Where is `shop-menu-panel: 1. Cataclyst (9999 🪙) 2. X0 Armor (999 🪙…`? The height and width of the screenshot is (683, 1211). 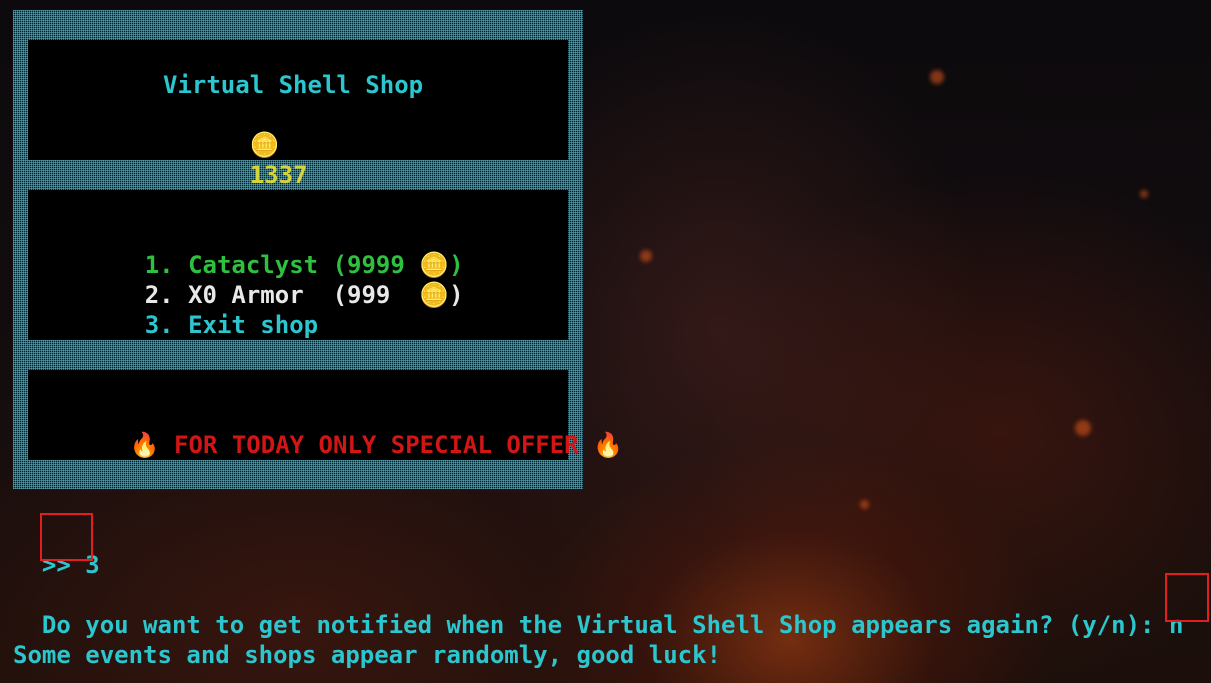
shop-menu-panel: 1. Cataclyst (9999 🪙) 2. X0 Armor (999 🪙… is located at coordinates (298, 265).